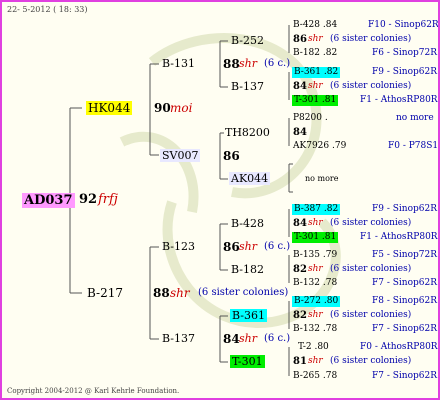 This screenshot has width=440, height=400. I want to click on gen4-left: B-428 .84, so click(315, 25).